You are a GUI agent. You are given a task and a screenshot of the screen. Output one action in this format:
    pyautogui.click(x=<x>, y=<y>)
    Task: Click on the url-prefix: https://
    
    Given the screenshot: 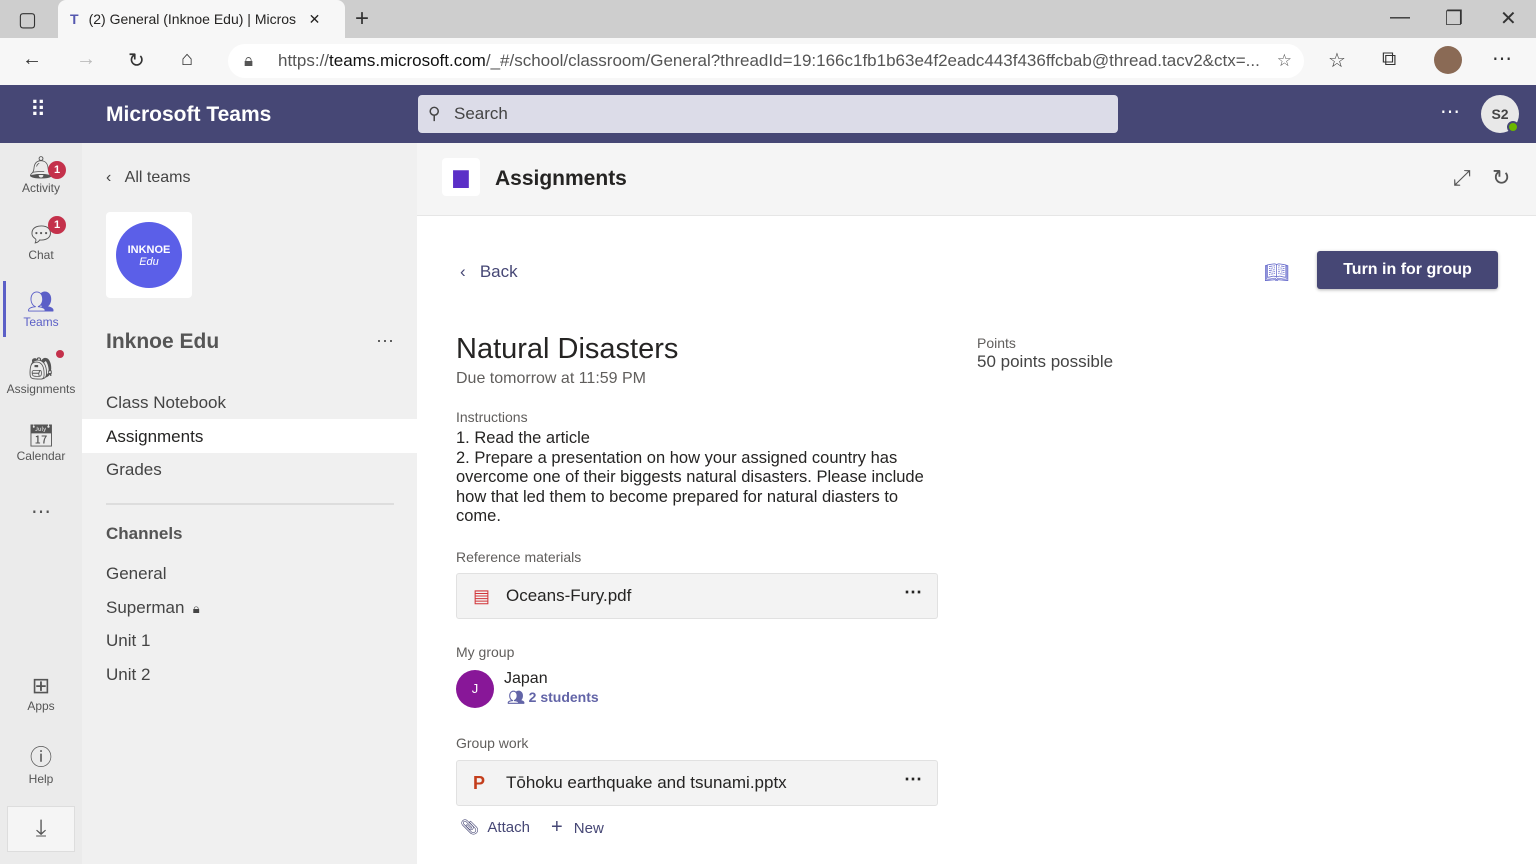 What is the action you would take?
    pyautogui.click(x=304, y=60)
    